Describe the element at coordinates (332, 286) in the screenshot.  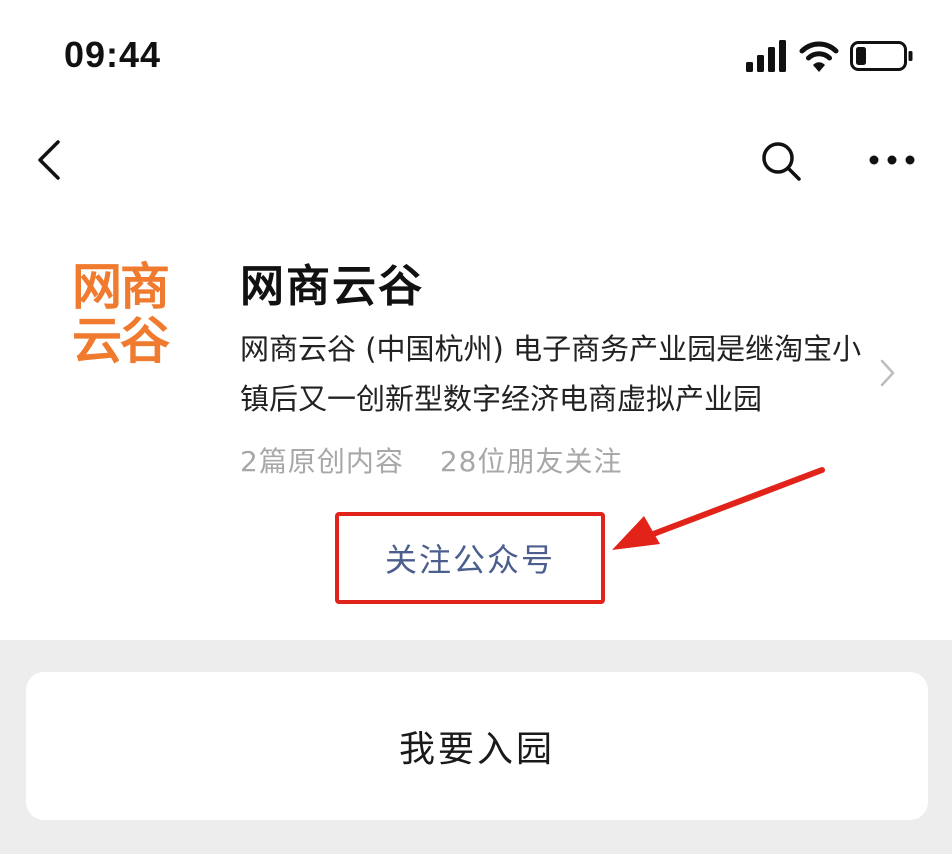
I see `account-name: 网商云谷` at that location.